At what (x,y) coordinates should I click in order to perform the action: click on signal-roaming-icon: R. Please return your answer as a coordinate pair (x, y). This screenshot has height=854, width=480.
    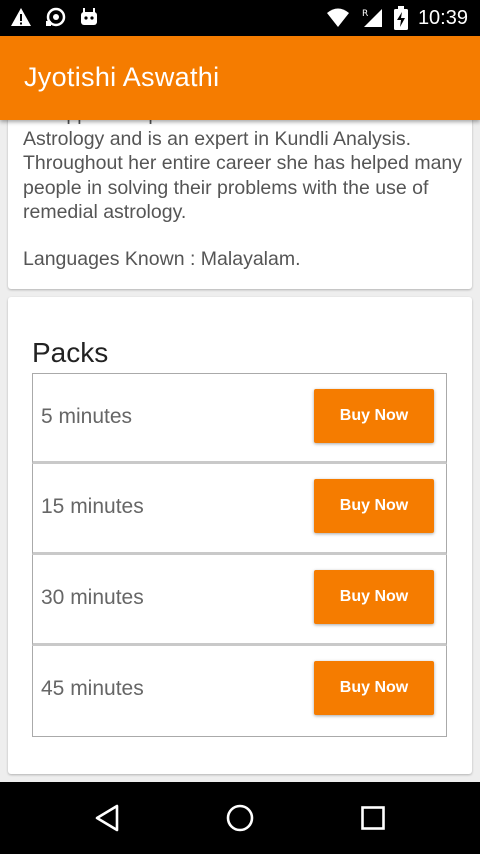
    Looking at the image, I should click on (372, 18).